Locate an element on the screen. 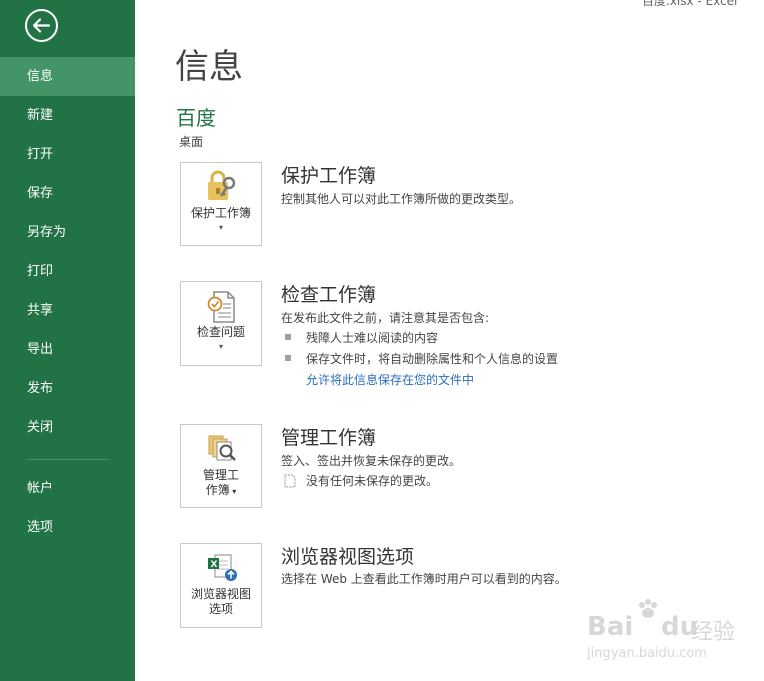 Image resolution: width=764 pixels, height=681 pixels. browser-view-icon: X is located at coordinates (222, 567).